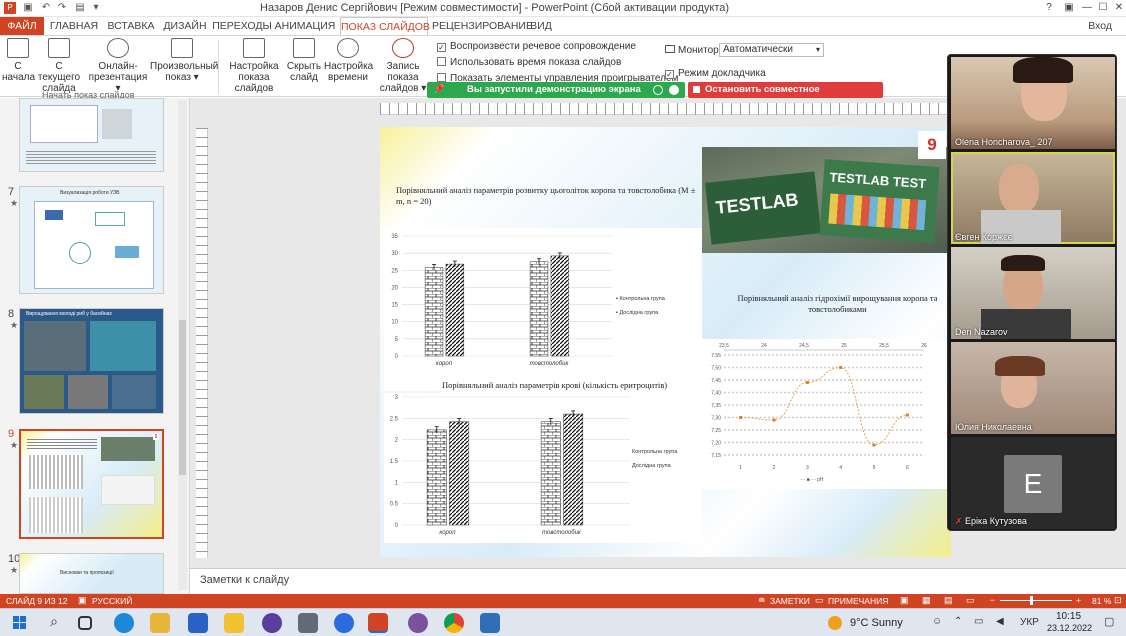 The width and height of the screenshot is (1126, 636). I want to click on use-timings-checkbox: Использовать время показа слайдов, so click(529, 62).